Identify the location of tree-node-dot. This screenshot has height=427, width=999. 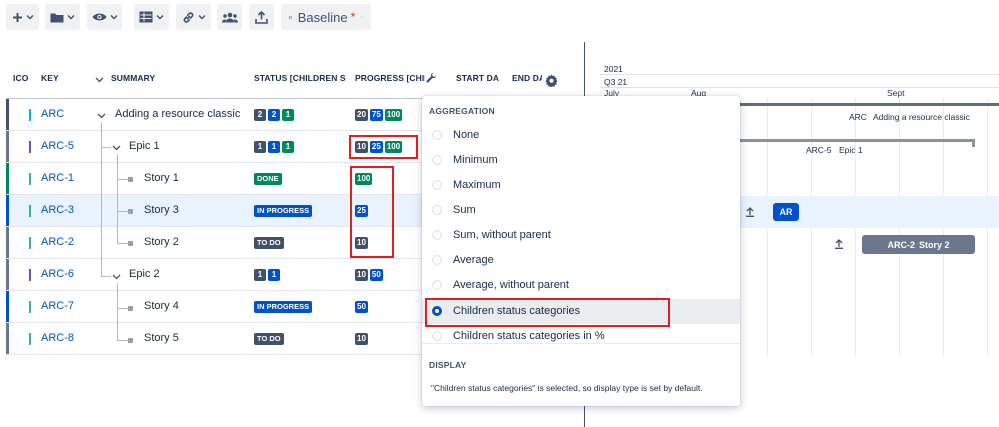
(130, 243).